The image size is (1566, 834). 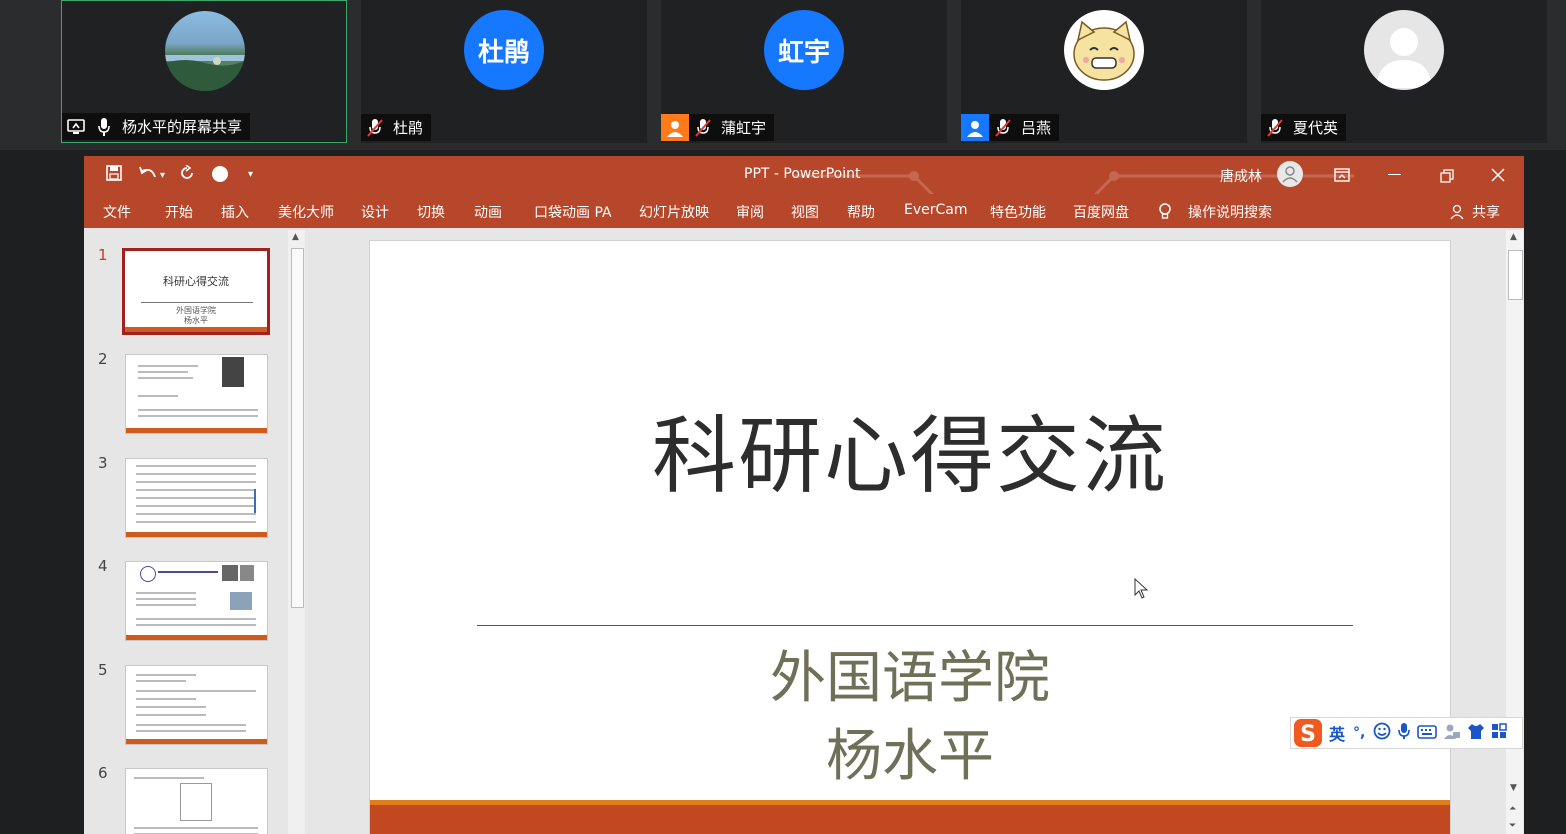 I want to click on participant-nameplate: 杜鹃, so click(x=396, y=127).